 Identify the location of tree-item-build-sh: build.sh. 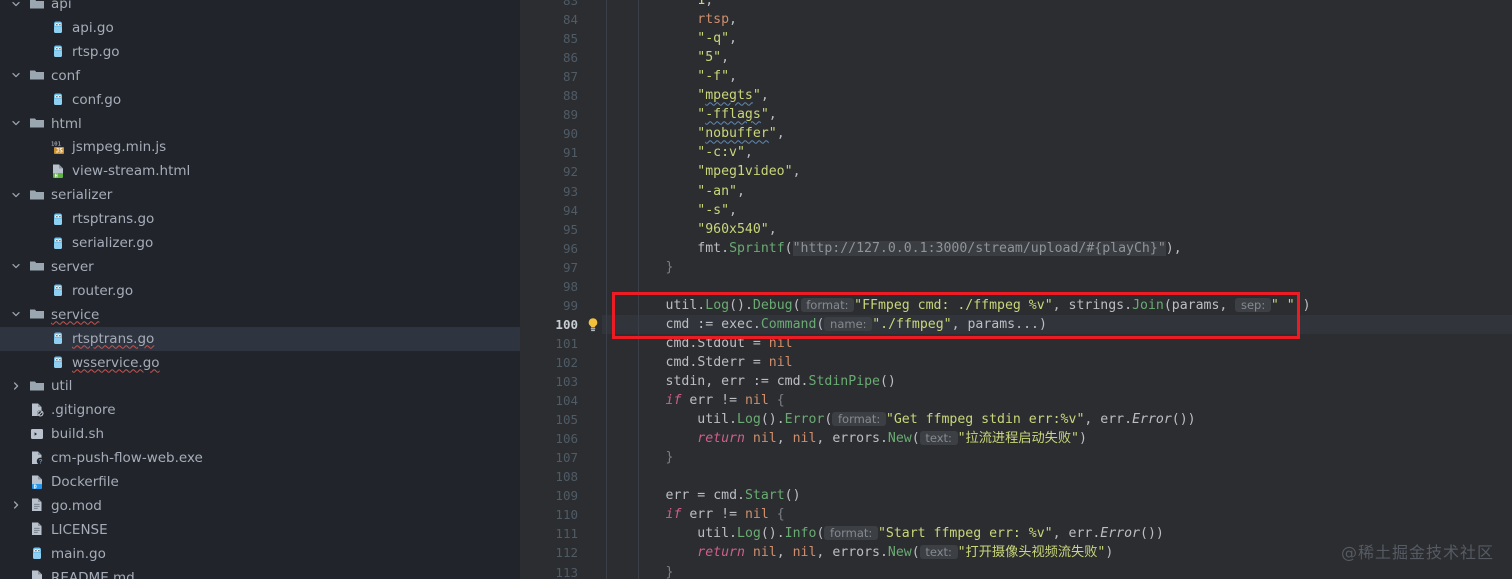
(260, 434).